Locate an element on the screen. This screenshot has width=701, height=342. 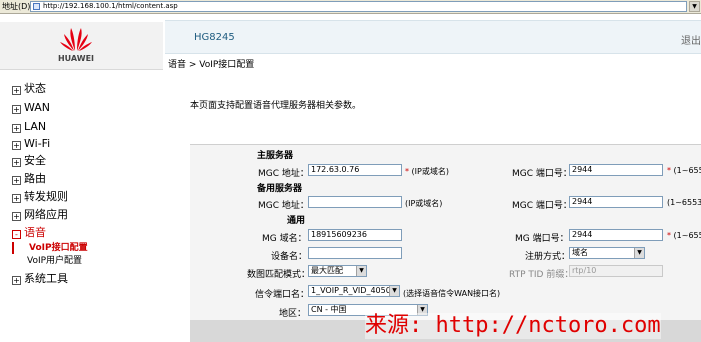
backup-mgc-port-input: 2944 is located at coordinates (616, 202).